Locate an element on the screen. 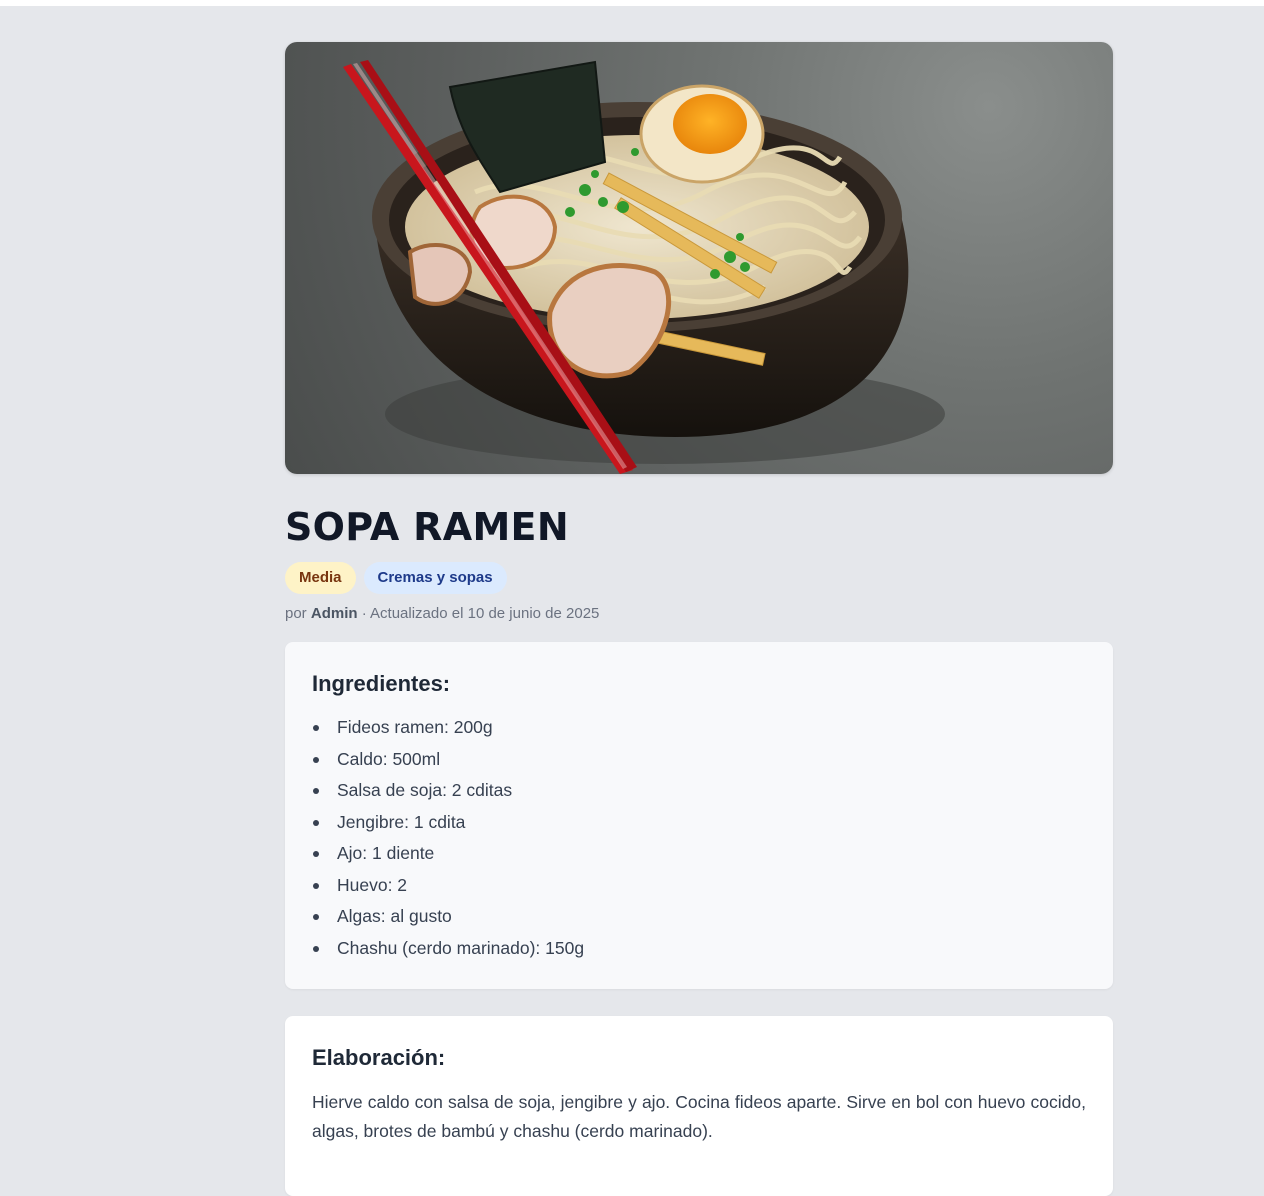  recipe-badges: Media Cremas y sopas is located at coordinates (699, 578).